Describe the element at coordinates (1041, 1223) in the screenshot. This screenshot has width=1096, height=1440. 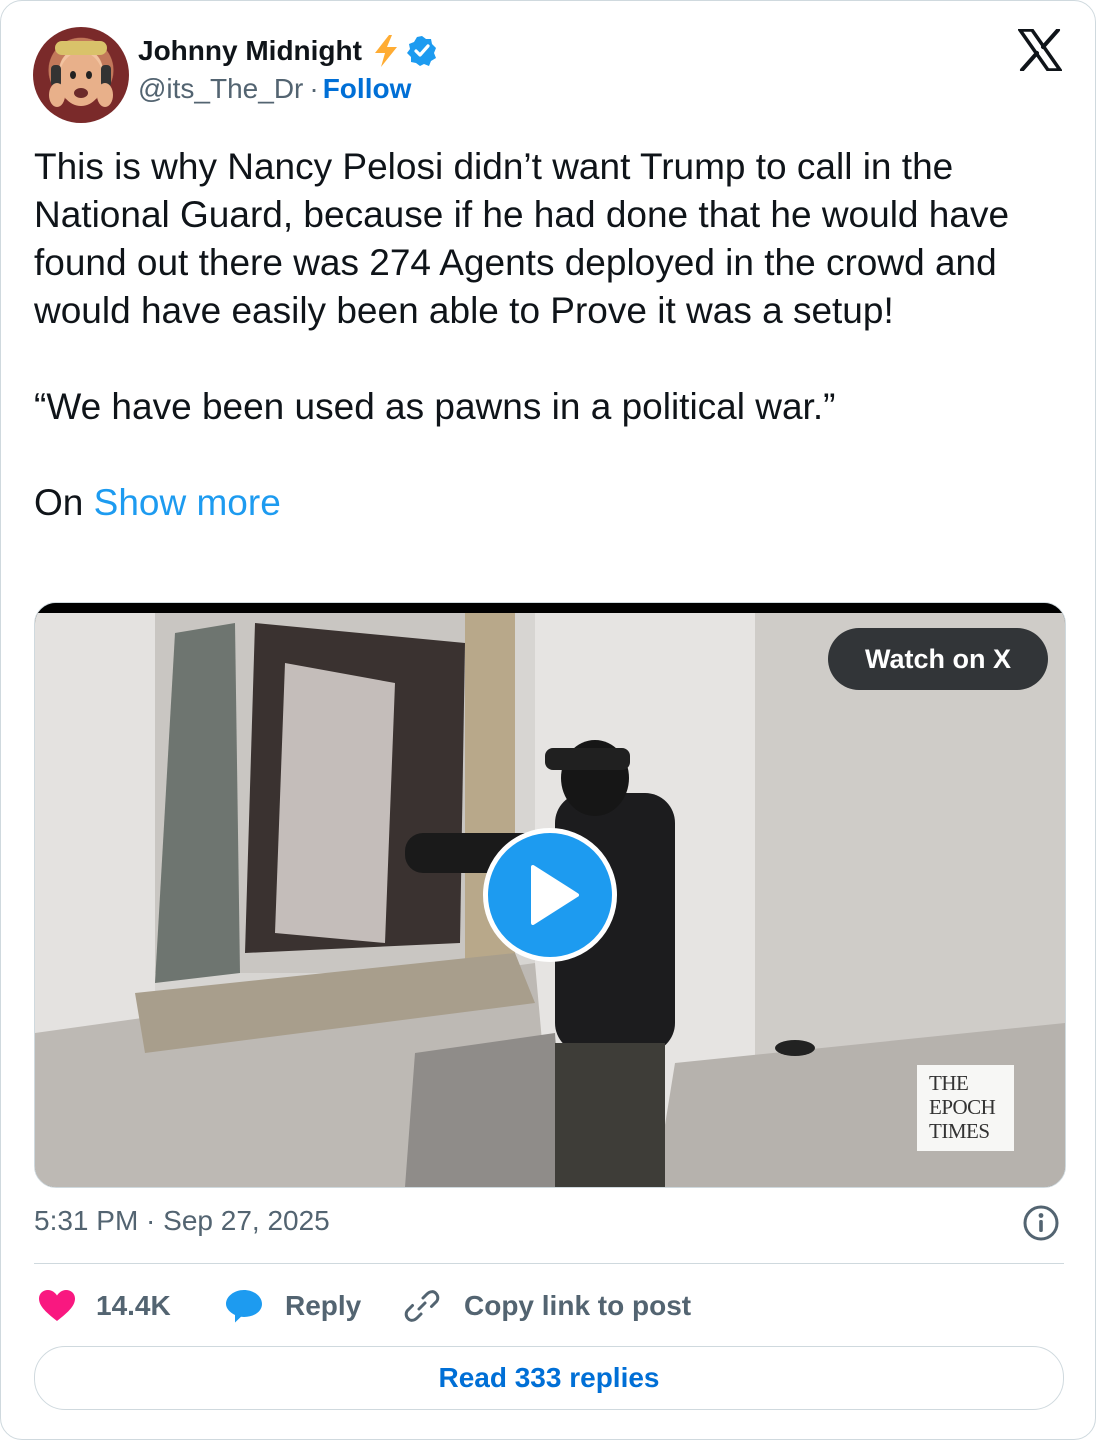
I see `info-icon` at that location.